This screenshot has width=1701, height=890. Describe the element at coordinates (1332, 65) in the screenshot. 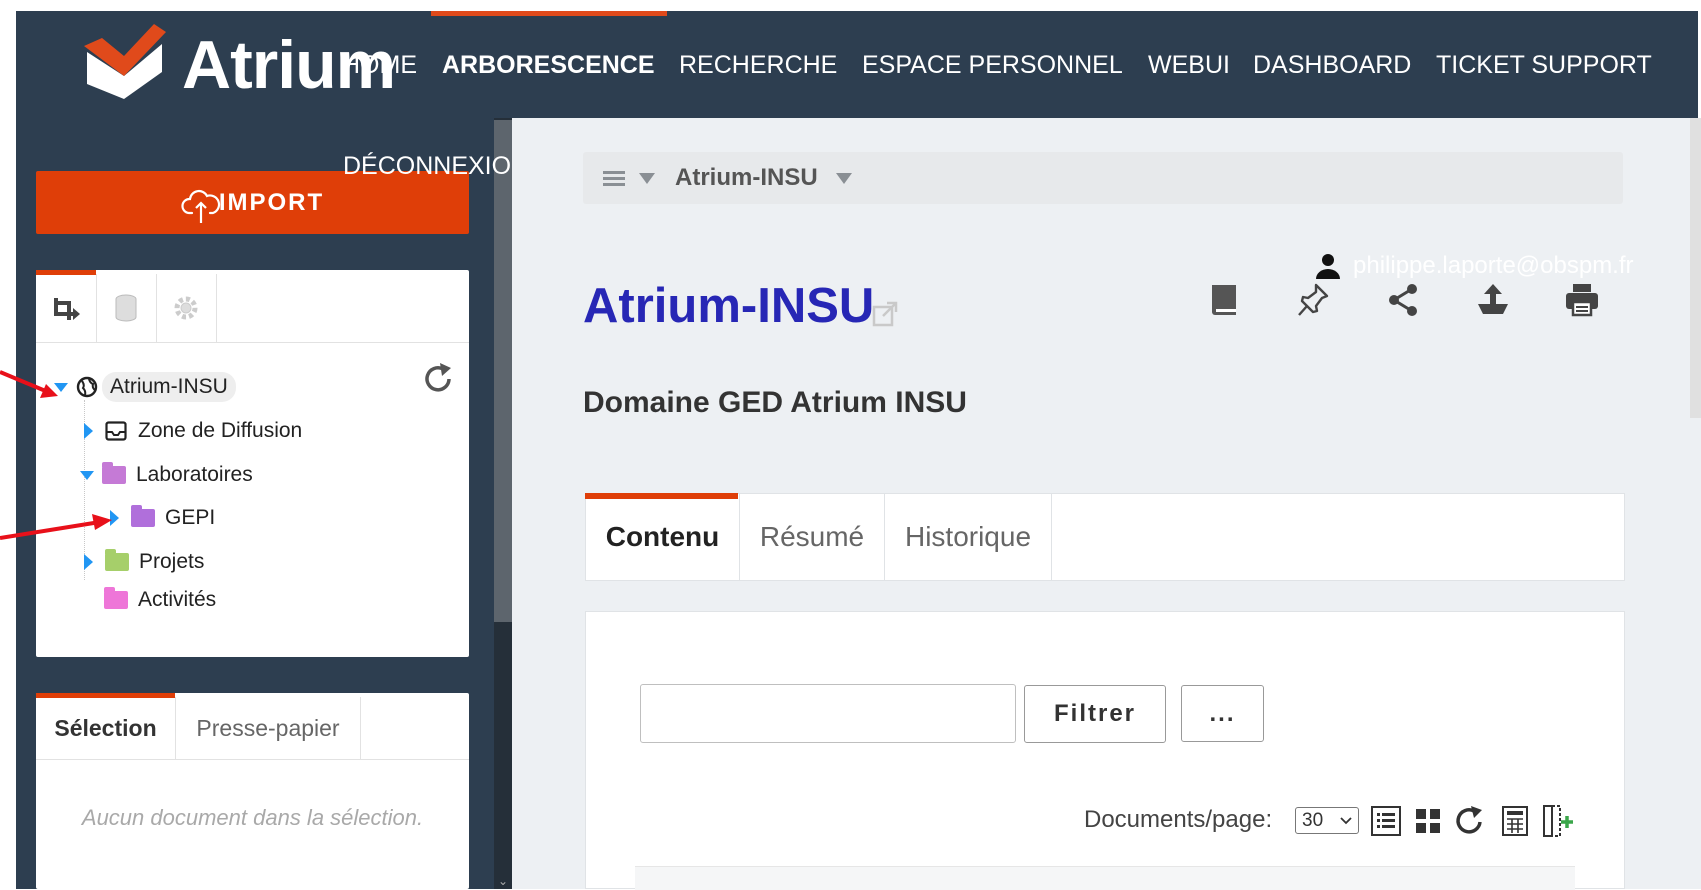

I see `nav-dashboard: DASHBOARD` at that location.